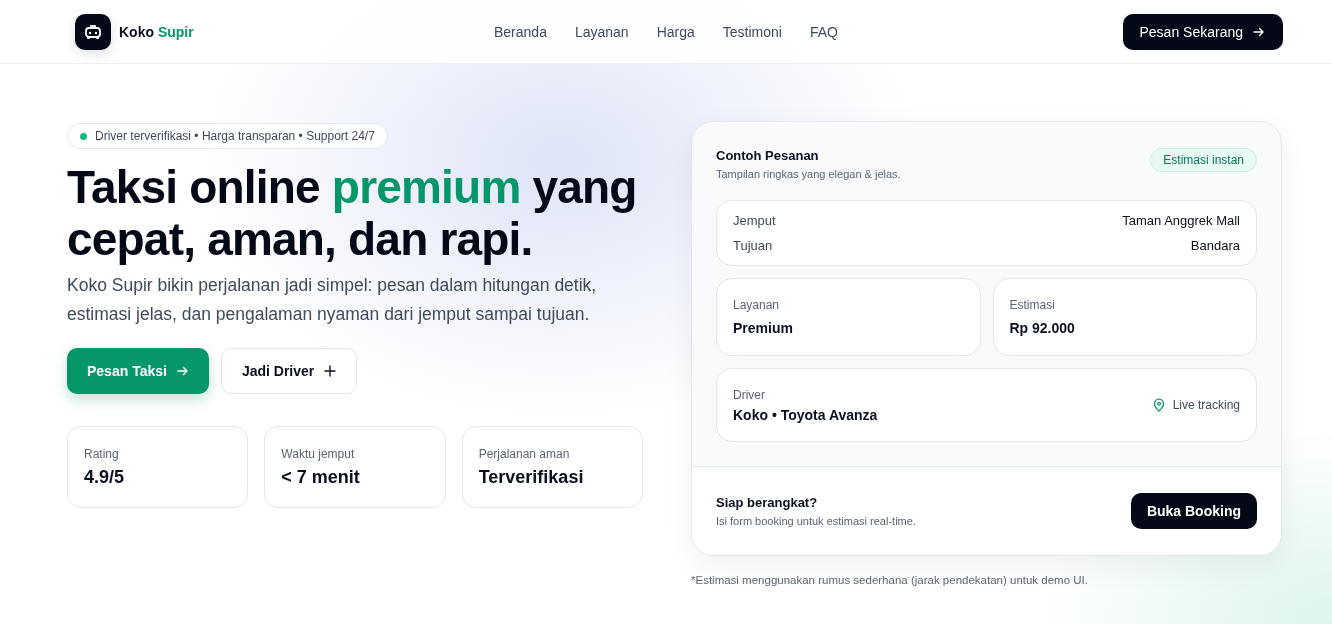  I want to click on open-booking-button: Buka Booking, so click(1193, 511).